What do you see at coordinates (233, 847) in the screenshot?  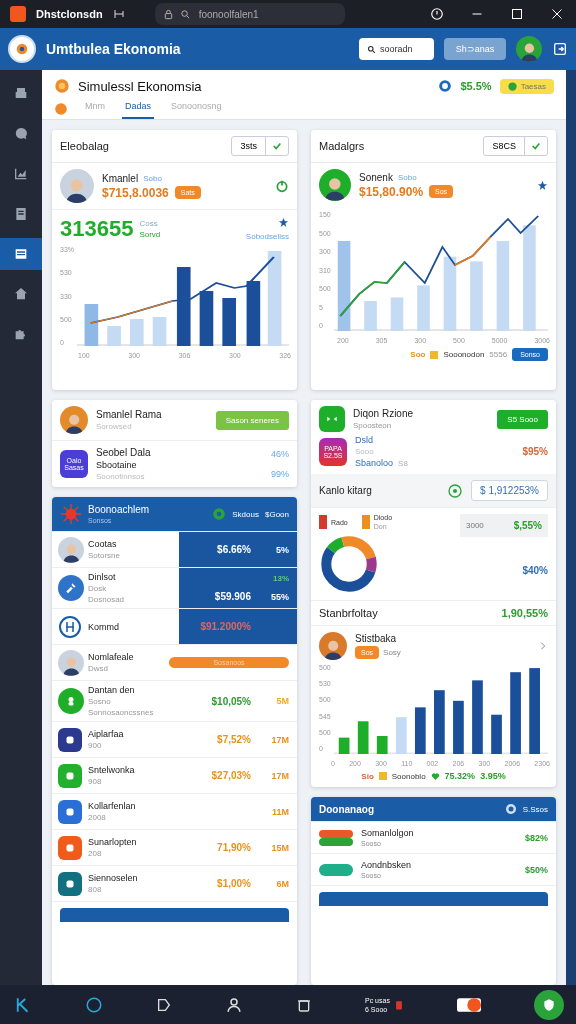 I see `value-text: 71,90%` at bounding box center [233, 847].